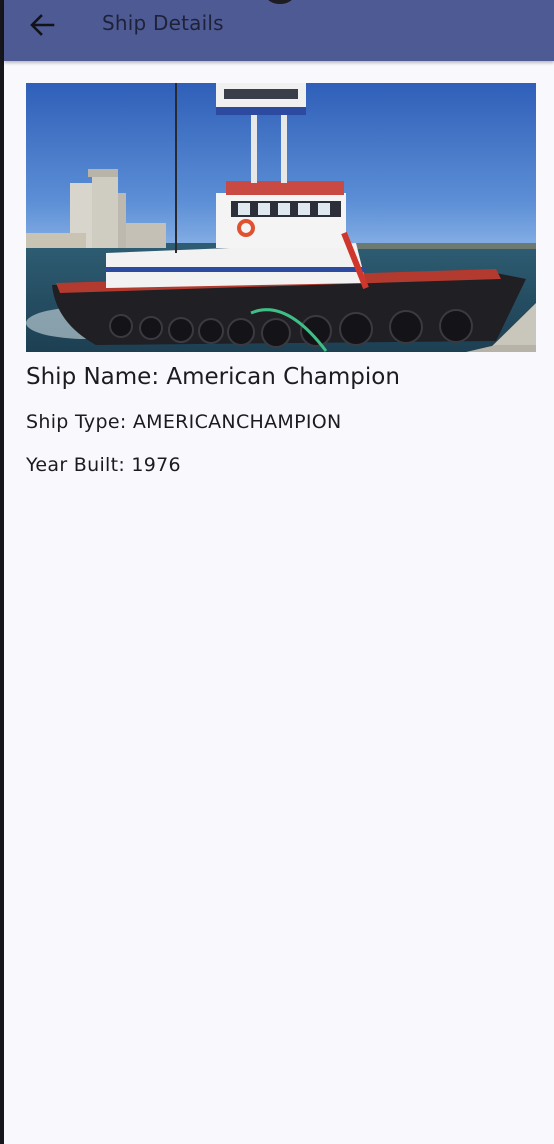  I want to click on ship-type: Ship Type: AMERICANCHAMPION, so click(184, 422).